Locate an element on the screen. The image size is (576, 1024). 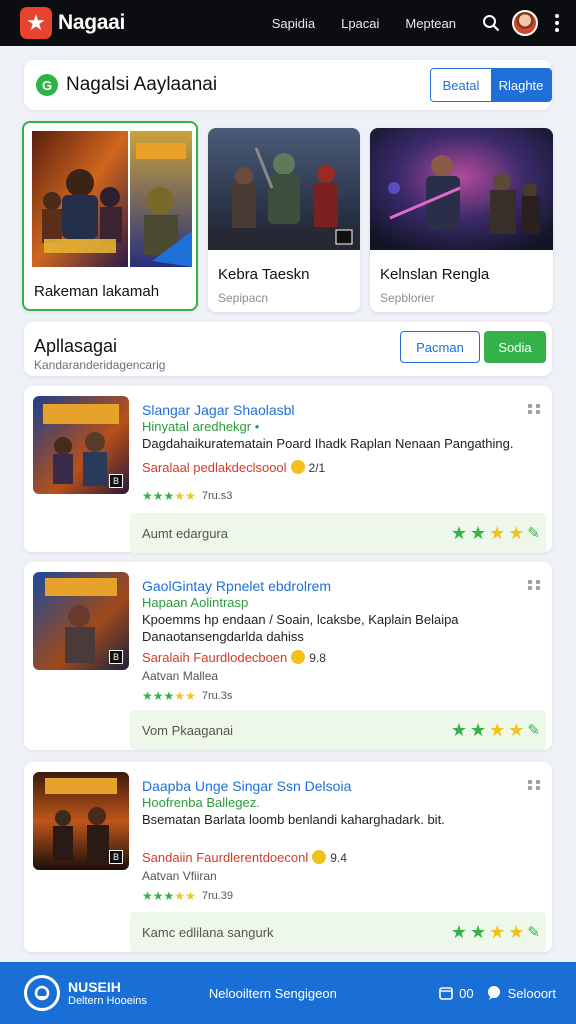
calendar-icon is located at coordinates (446, 993).